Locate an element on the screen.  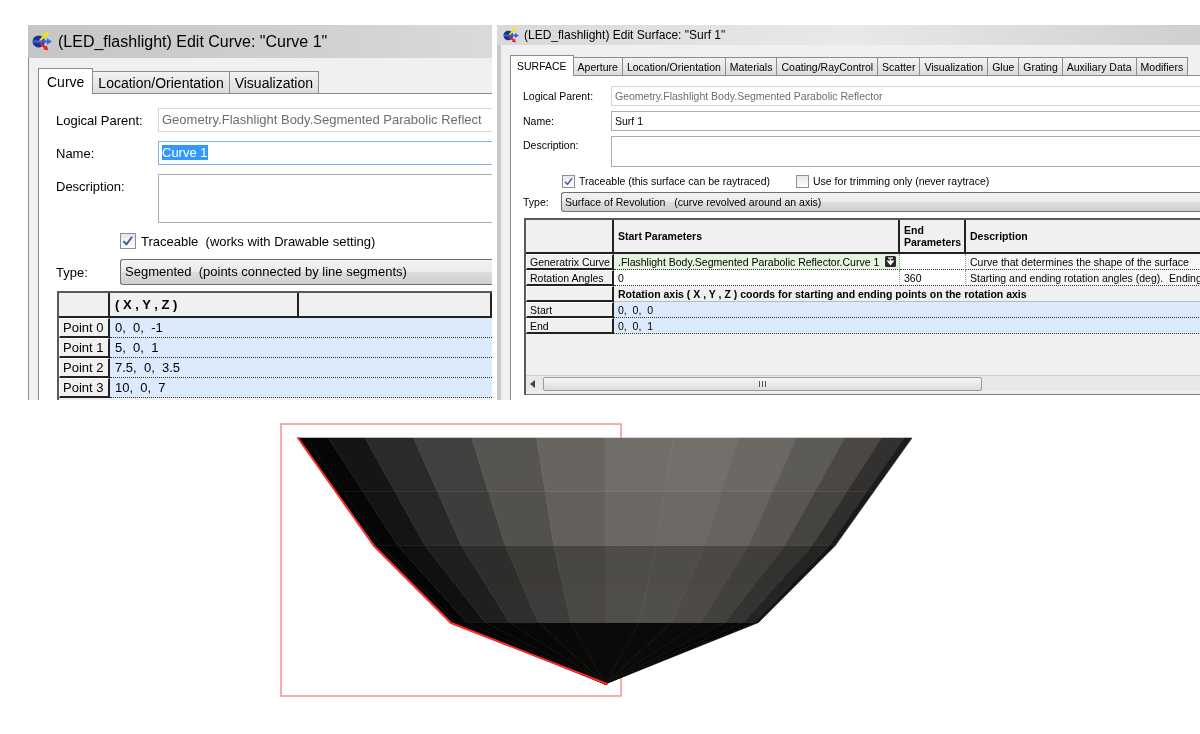
column-header: Start Parameters is located at coordinates (757, 237).